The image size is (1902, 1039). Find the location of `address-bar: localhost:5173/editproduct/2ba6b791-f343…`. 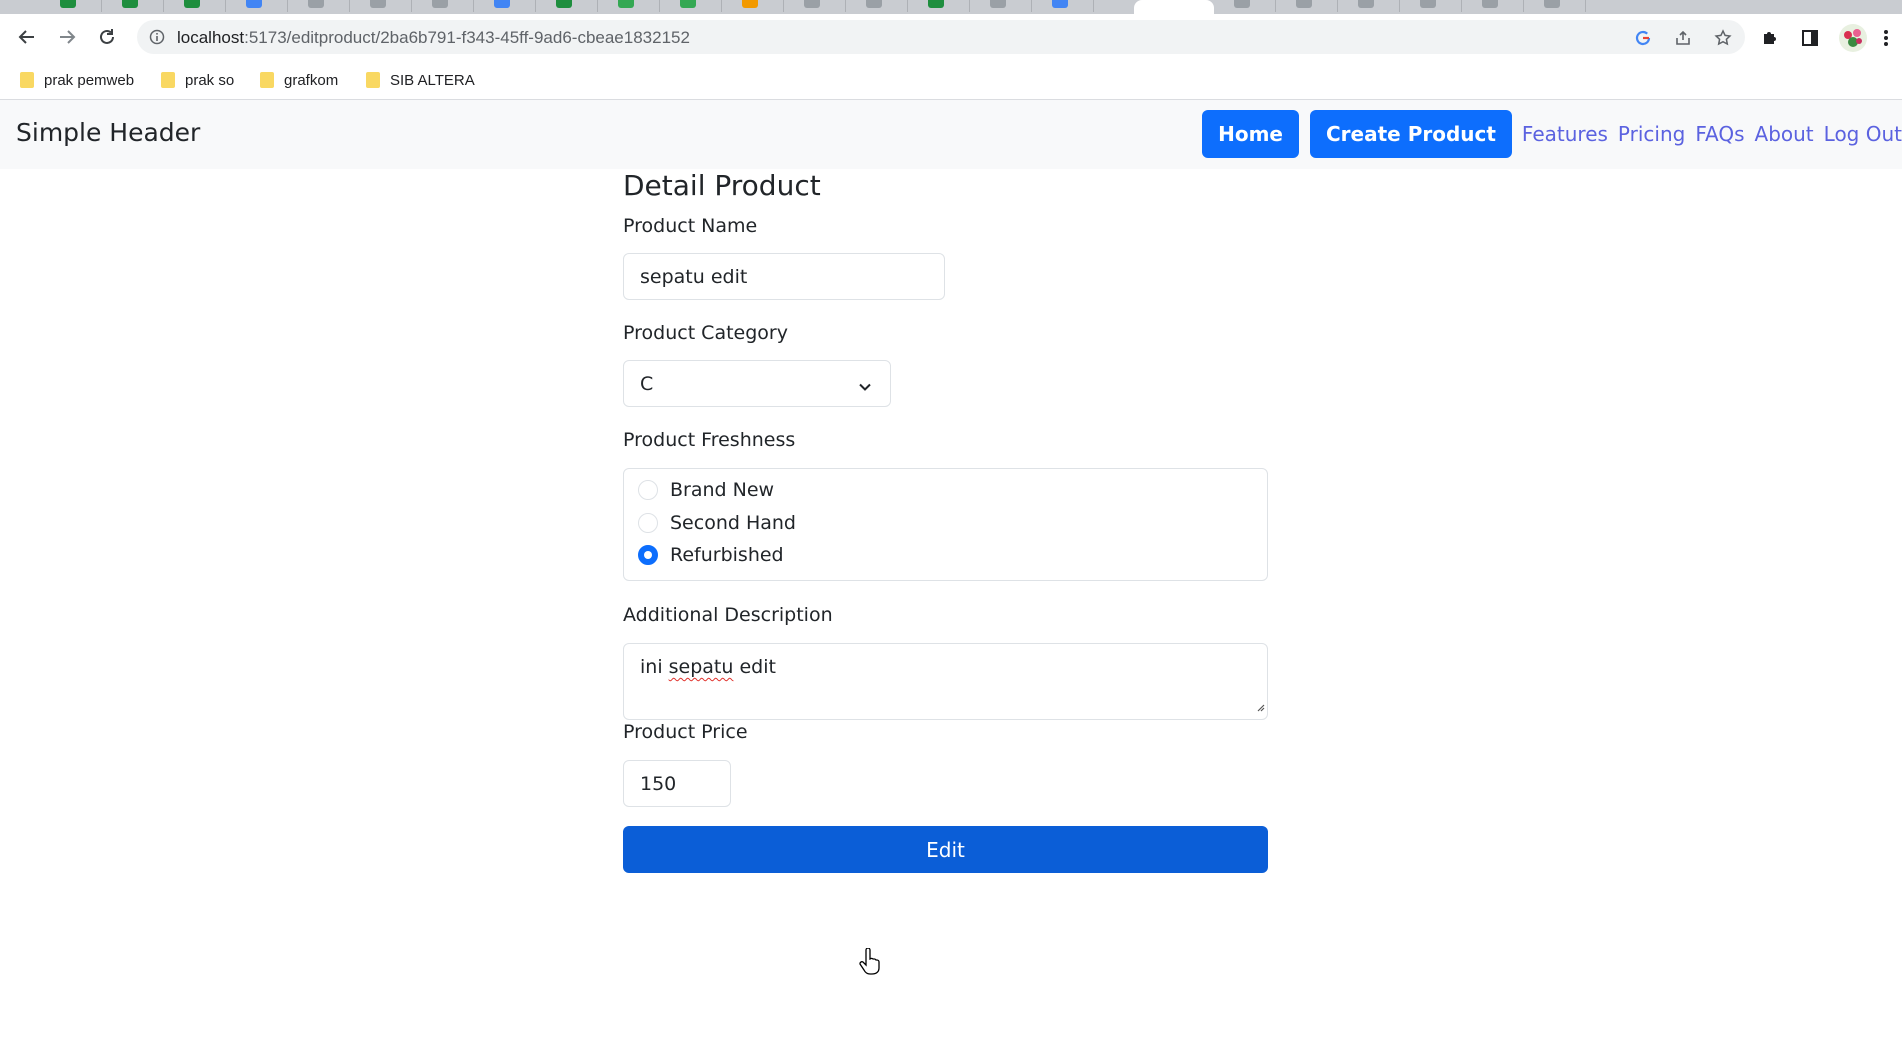

address-bar: localhost:5173/editproduct/2ba6b791-f343… is located at coordinates (941, 37).